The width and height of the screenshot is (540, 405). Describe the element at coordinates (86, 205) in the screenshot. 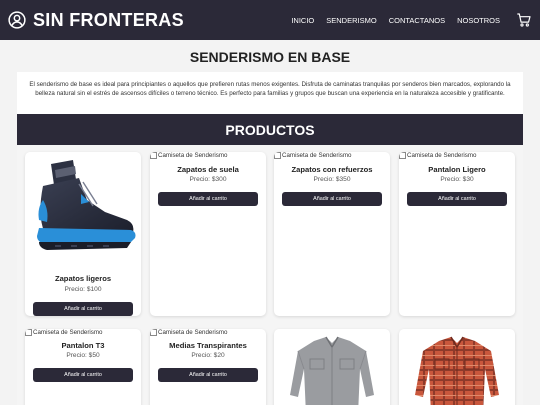

I see `product-image-shoe` at that location.